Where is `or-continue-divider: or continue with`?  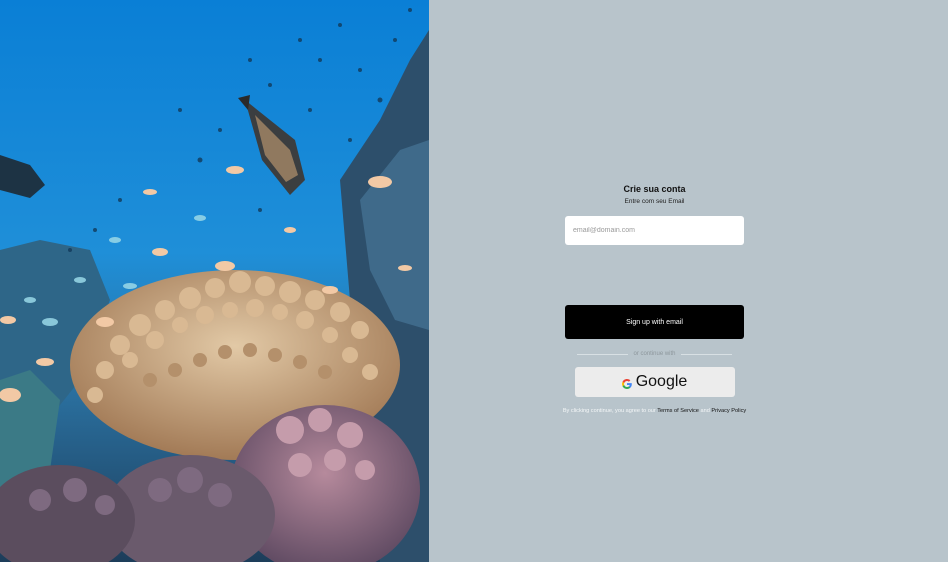 or-continue-divider: or continue with is located at coordinates (654, 354).